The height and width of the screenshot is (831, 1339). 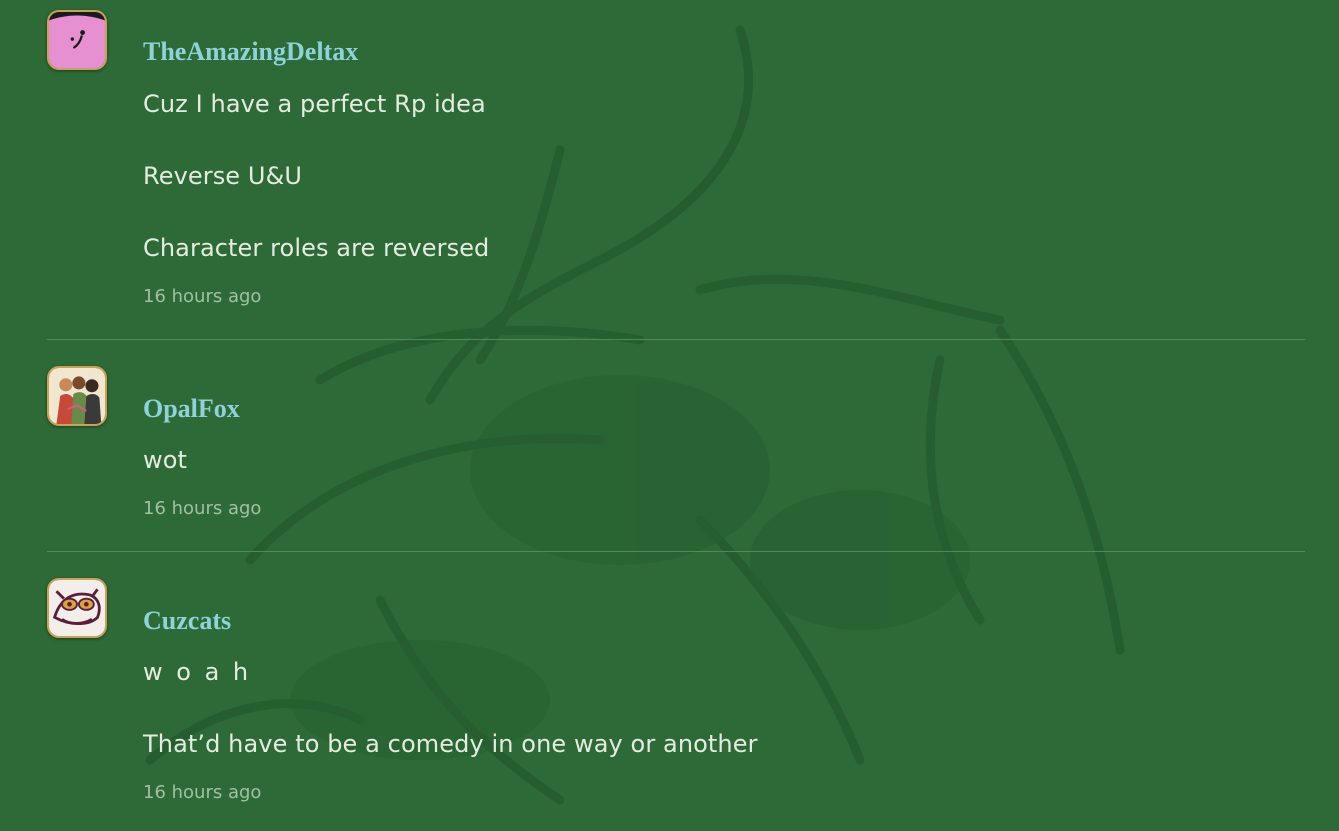 What do you see at coordinates (191, 409) in the screenshot?
I see `comment-username: OpalFox` at bounding box center [191, 409].